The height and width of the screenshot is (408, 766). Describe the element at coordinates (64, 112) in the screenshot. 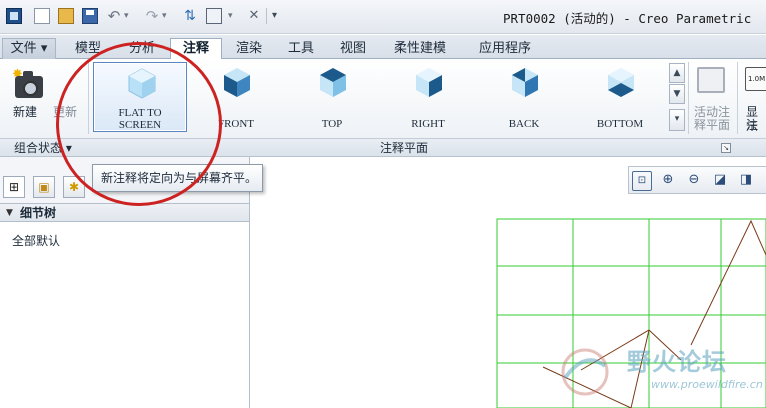

I see `update-label: 更新` at that location.